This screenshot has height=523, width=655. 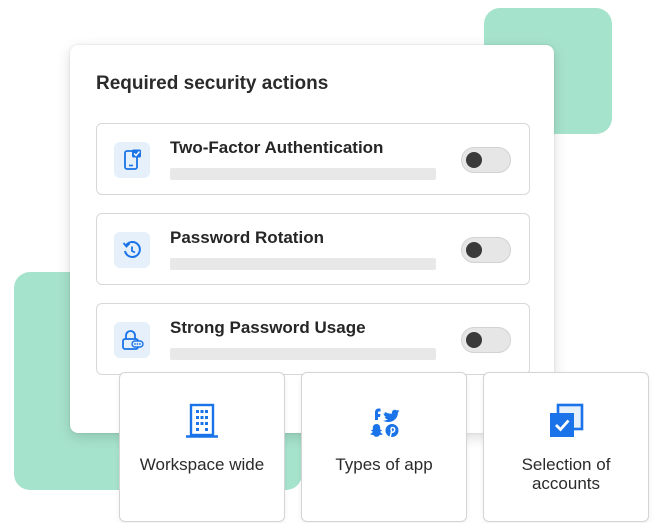 What do you see at coordinates (384, 421) in the screenshot?
I see `social-apps-icon` at bounding box center [384, 421].